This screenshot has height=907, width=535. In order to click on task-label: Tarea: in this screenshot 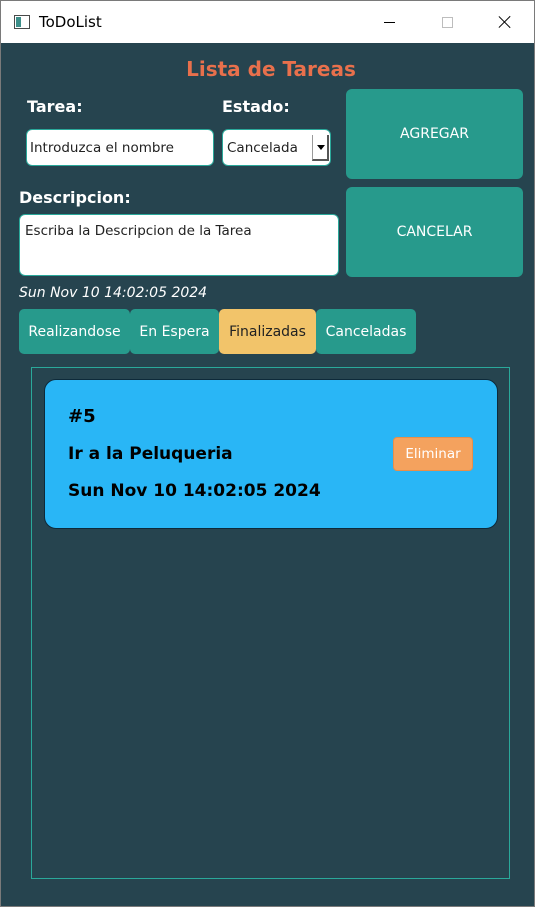, I will do `click(55, 106)`.